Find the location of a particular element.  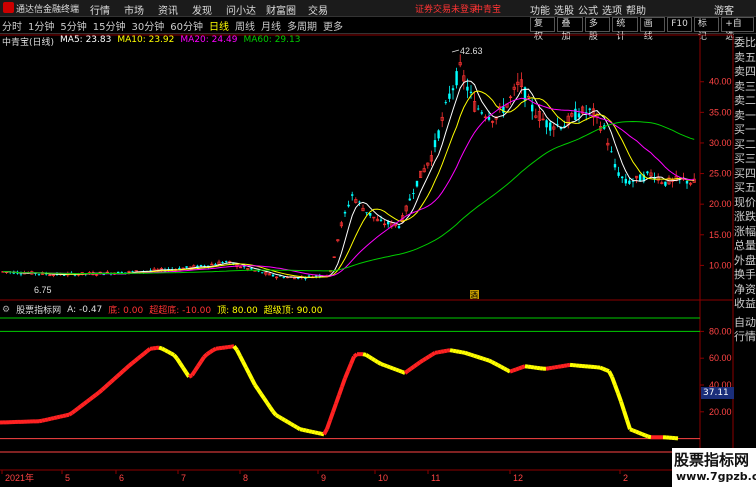

quote-field-label: 涨幅 is located at coordinates (745, 231).